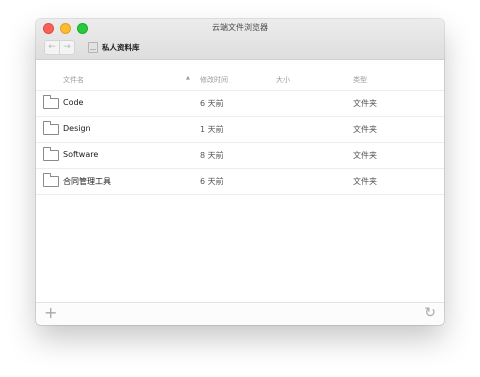  Describe the element at coordinates (67, 47) in the screenshot. I see `forward-button: →` at that location.